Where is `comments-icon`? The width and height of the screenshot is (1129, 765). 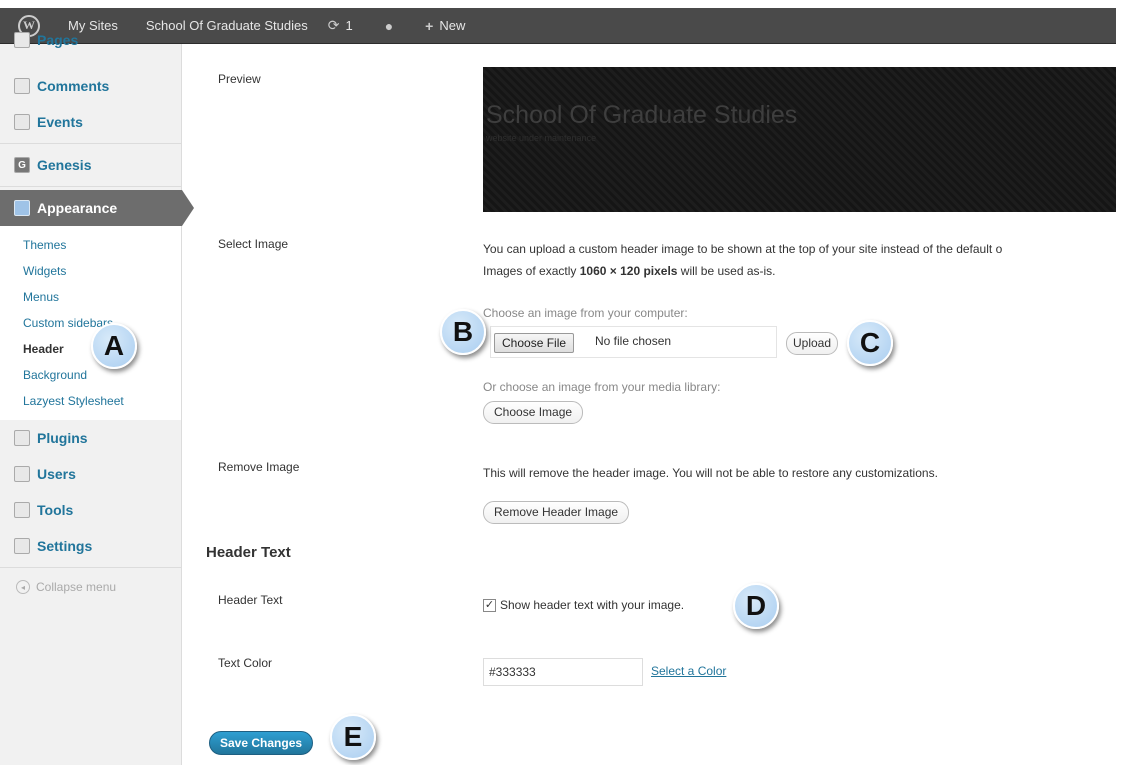
comments-icon is located at coordinates (22, 86).